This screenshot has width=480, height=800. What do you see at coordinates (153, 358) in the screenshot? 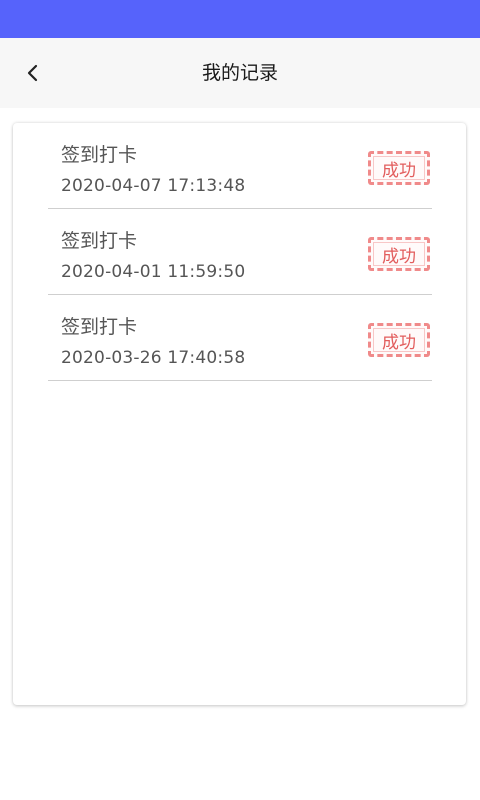
I see `record-time: 2020-03-26 17:40:58` at bounding box center [153, 358].